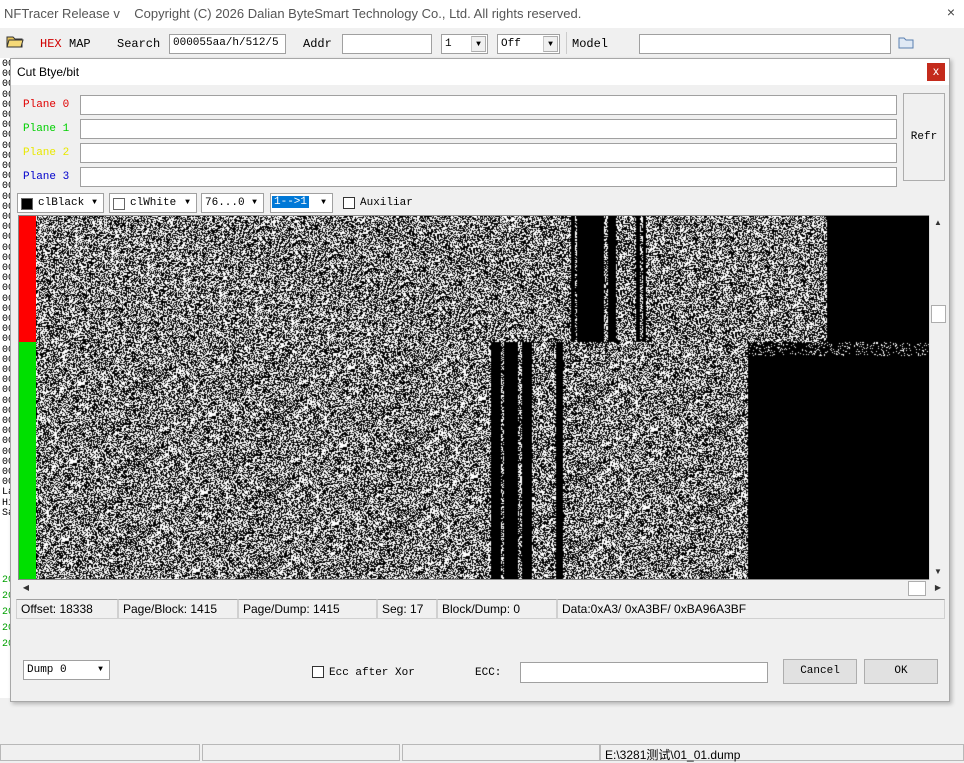  Describe the element at coordinates (488, 153) in the screenshot. I see `plane-2-input` at that location.